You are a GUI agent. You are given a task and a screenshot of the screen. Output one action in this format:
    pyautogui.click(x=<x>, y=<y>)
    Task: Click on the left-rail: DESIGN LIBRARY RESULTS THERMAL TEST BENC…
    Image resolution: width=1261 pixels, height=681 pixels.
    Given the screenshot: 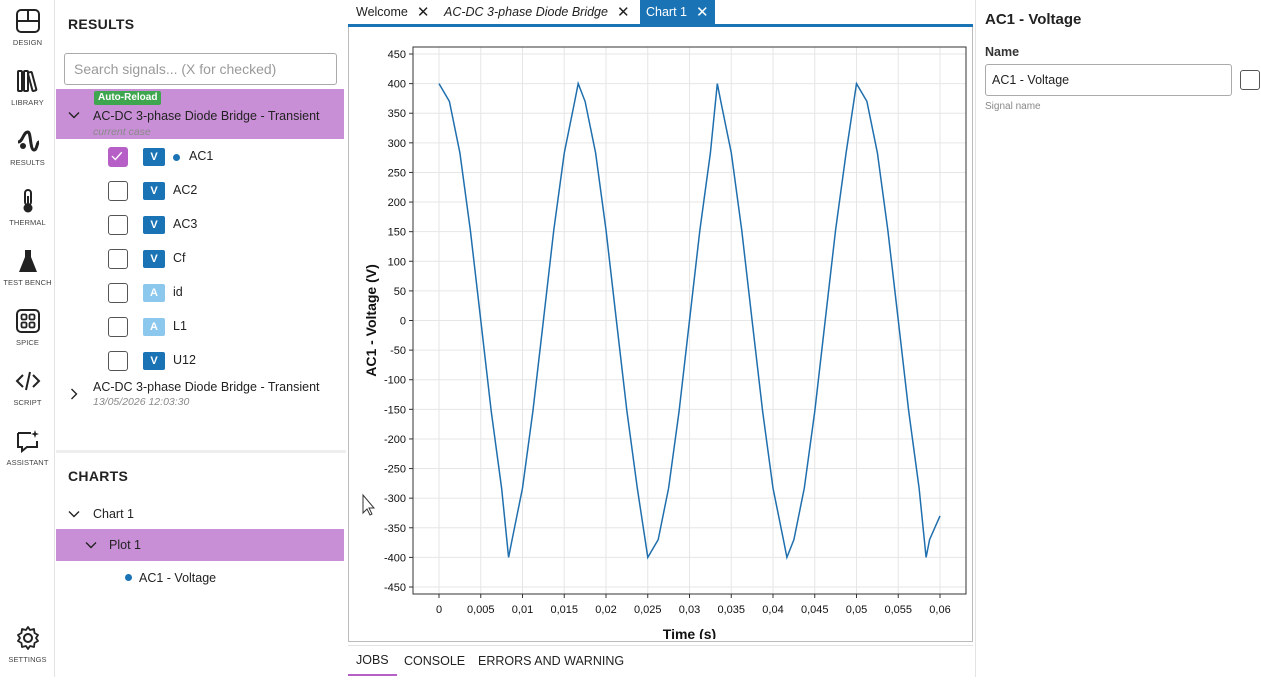 What is the action you would take?
    pyautogui.click(x=27, y=338)
    